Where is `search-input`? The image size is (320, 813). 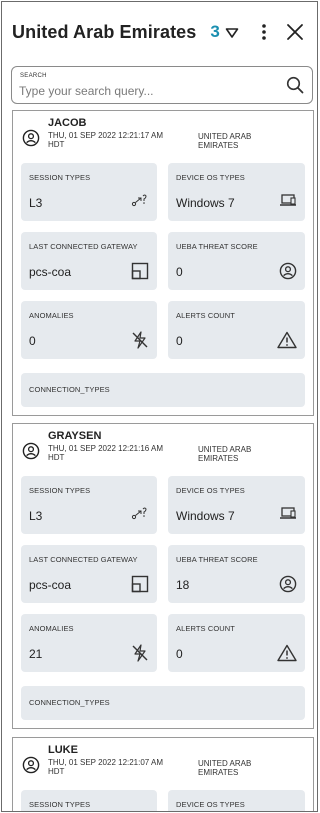 search-input is located at coordinates (144, 91).